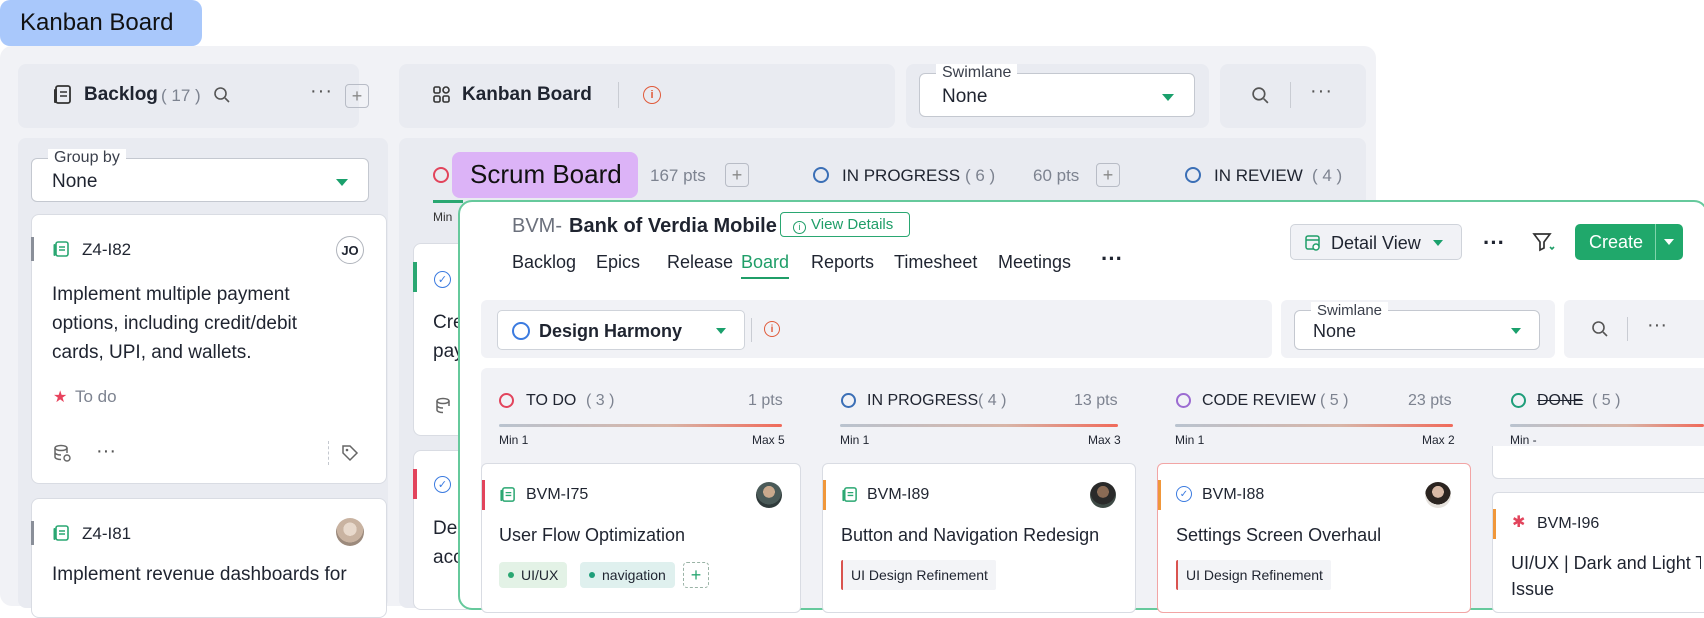 The image size is (1704, 618). I want to click on kanban-actions-panel, so click(1293, 96).